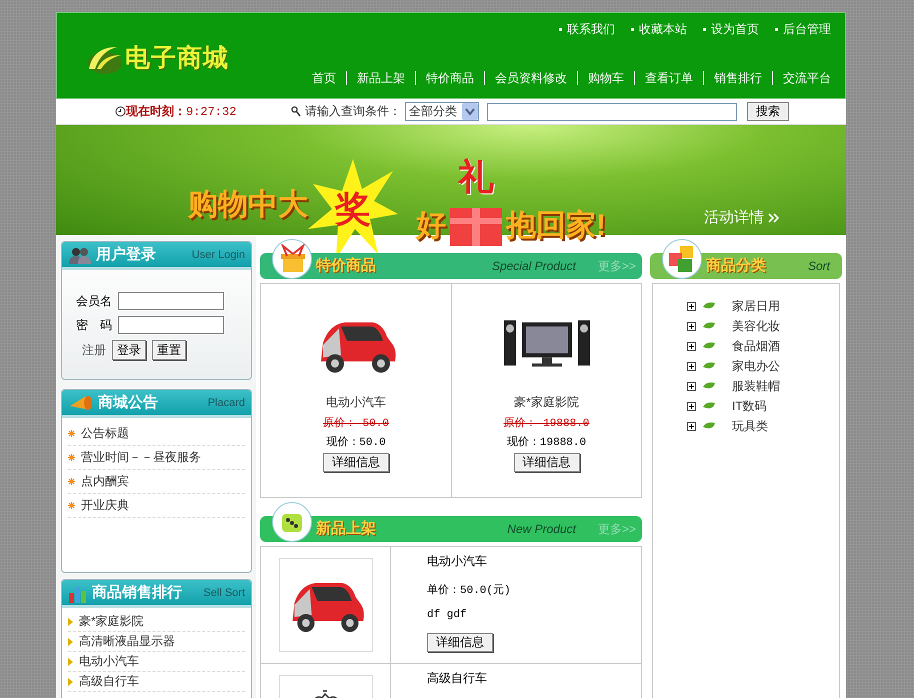 The image size is (914, 698). I want to click on nav-link: 购物车, so click(605, 78).